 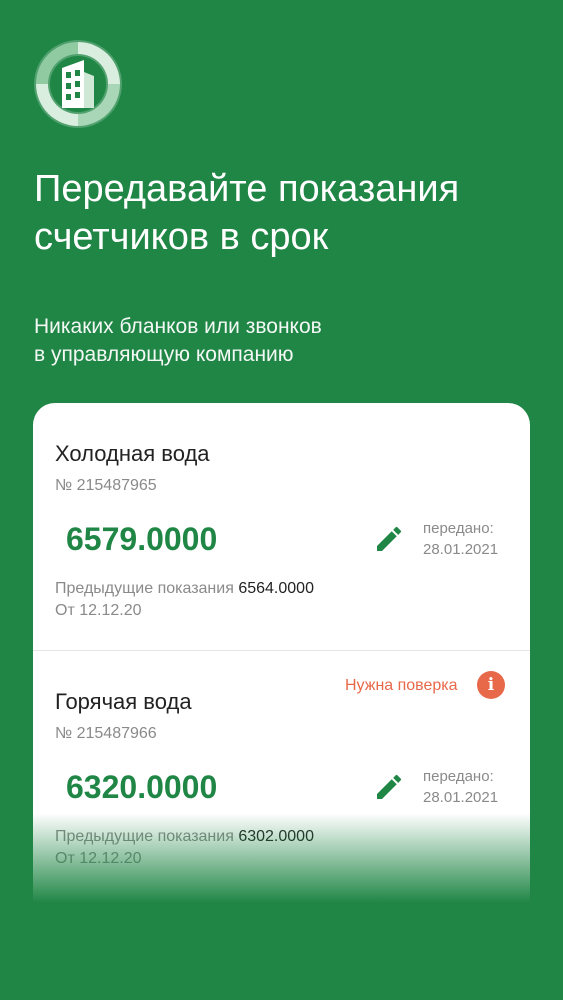 I want to click on verification-warning: Нужна поверка, so click(x=401, y=685).